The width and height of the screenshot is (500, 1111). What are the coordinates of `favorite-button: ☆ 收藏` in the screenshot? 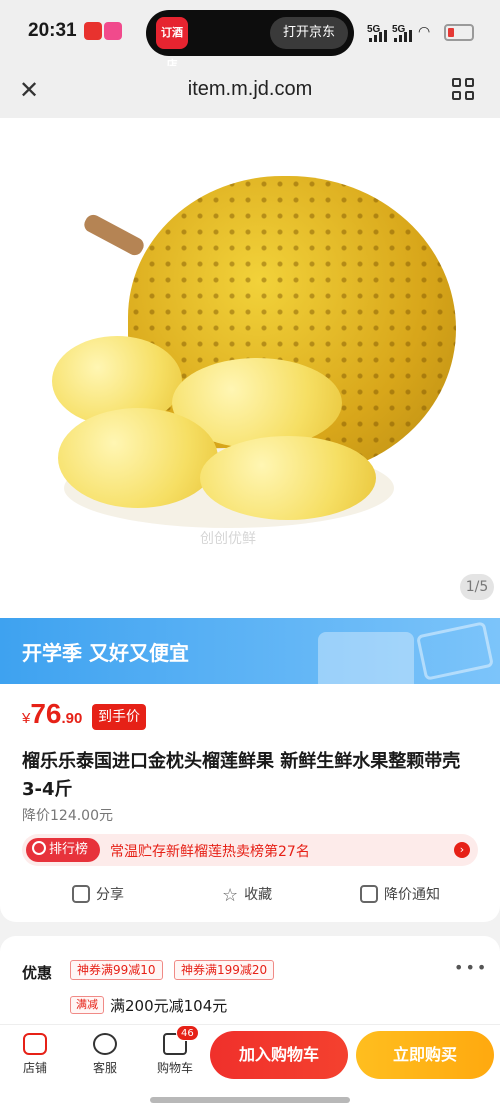 It's located at (247, 895).